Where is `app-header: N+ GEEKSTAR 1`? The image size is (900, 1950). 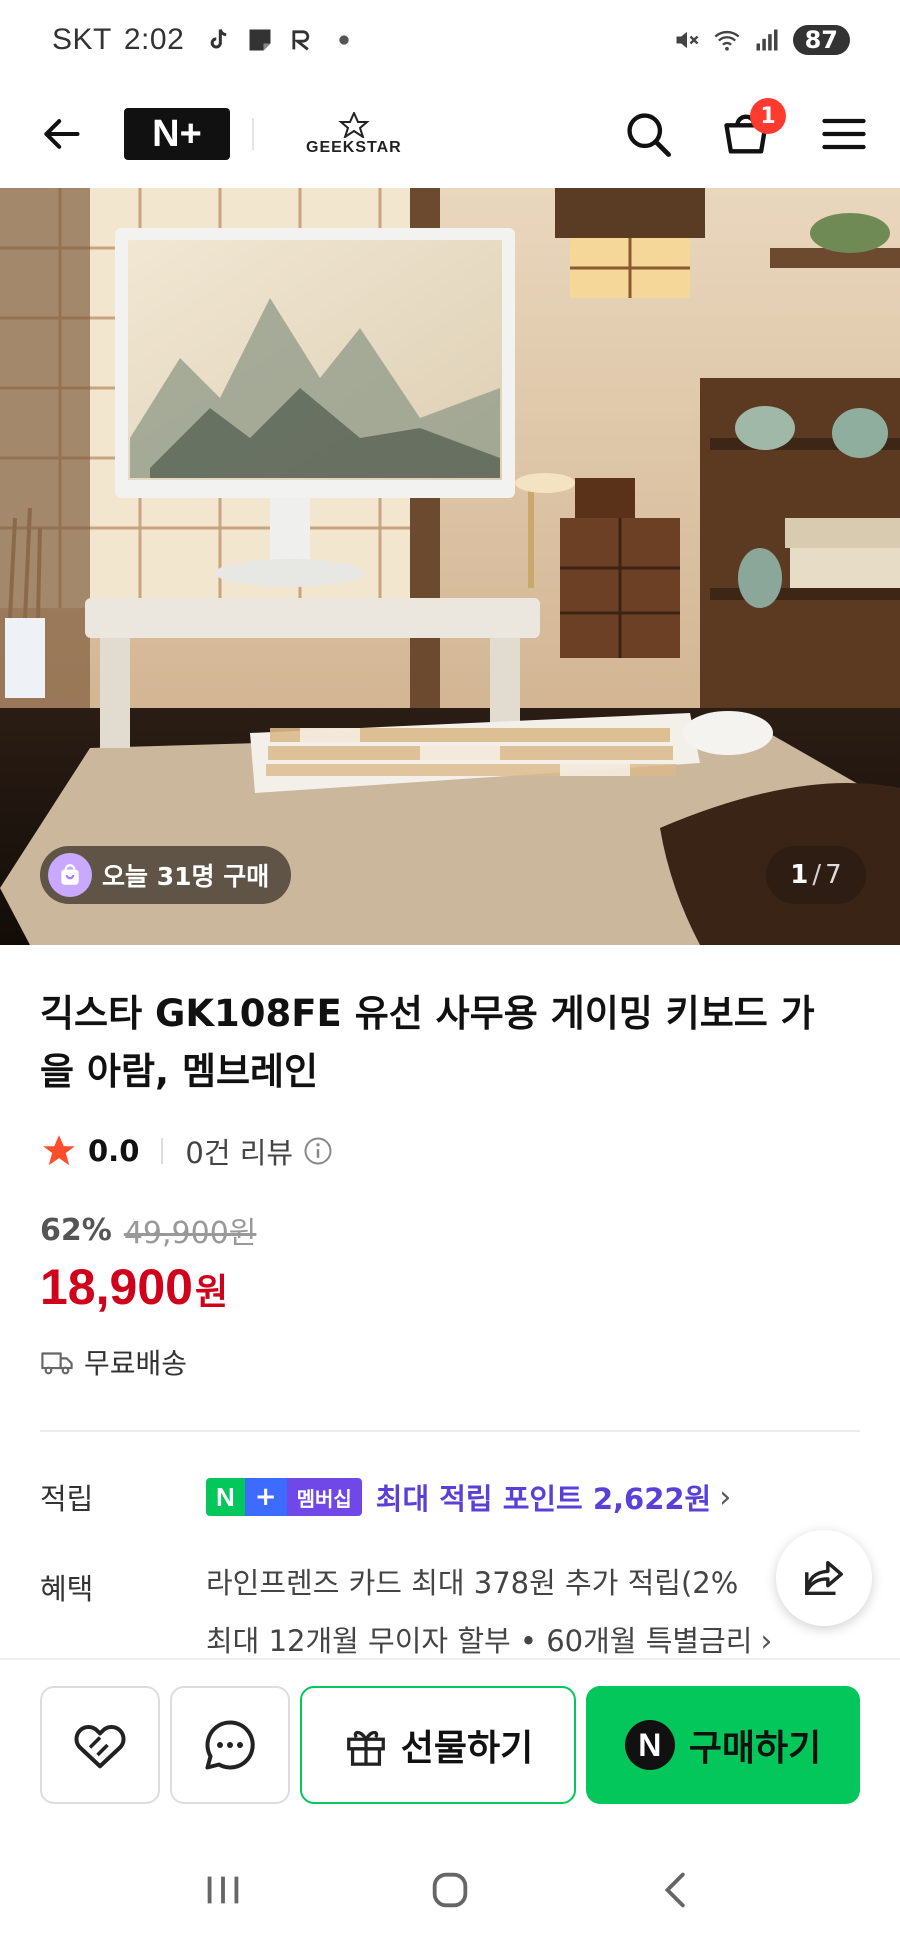 app-header: N+ GEEKSTAR 1 is located at coordinates (450, 134).